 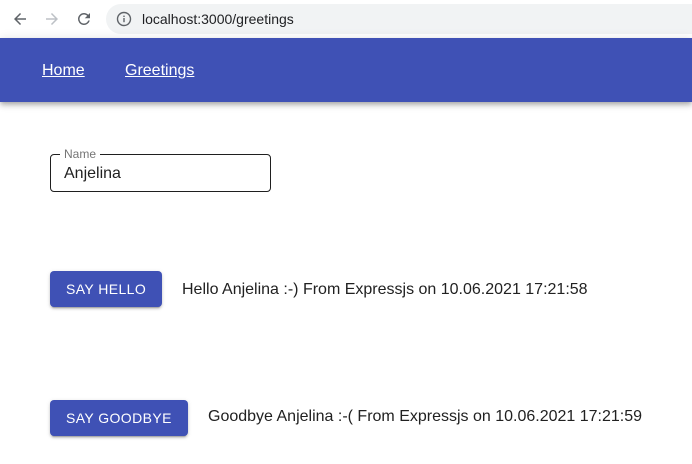 I want to click on forward-arrow-icon, so click(x=52, y=19).